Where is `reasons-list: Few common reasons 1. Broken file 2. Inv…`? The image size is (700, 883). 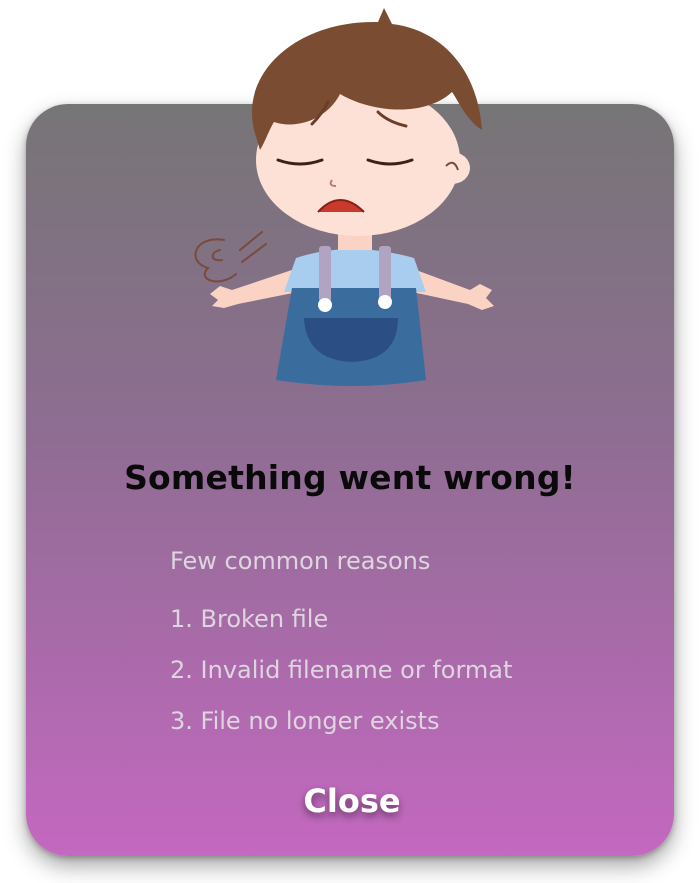
reasons-list: Few common reasons 1. Broken file 2. Inv… is located at coordinates (380, 645).